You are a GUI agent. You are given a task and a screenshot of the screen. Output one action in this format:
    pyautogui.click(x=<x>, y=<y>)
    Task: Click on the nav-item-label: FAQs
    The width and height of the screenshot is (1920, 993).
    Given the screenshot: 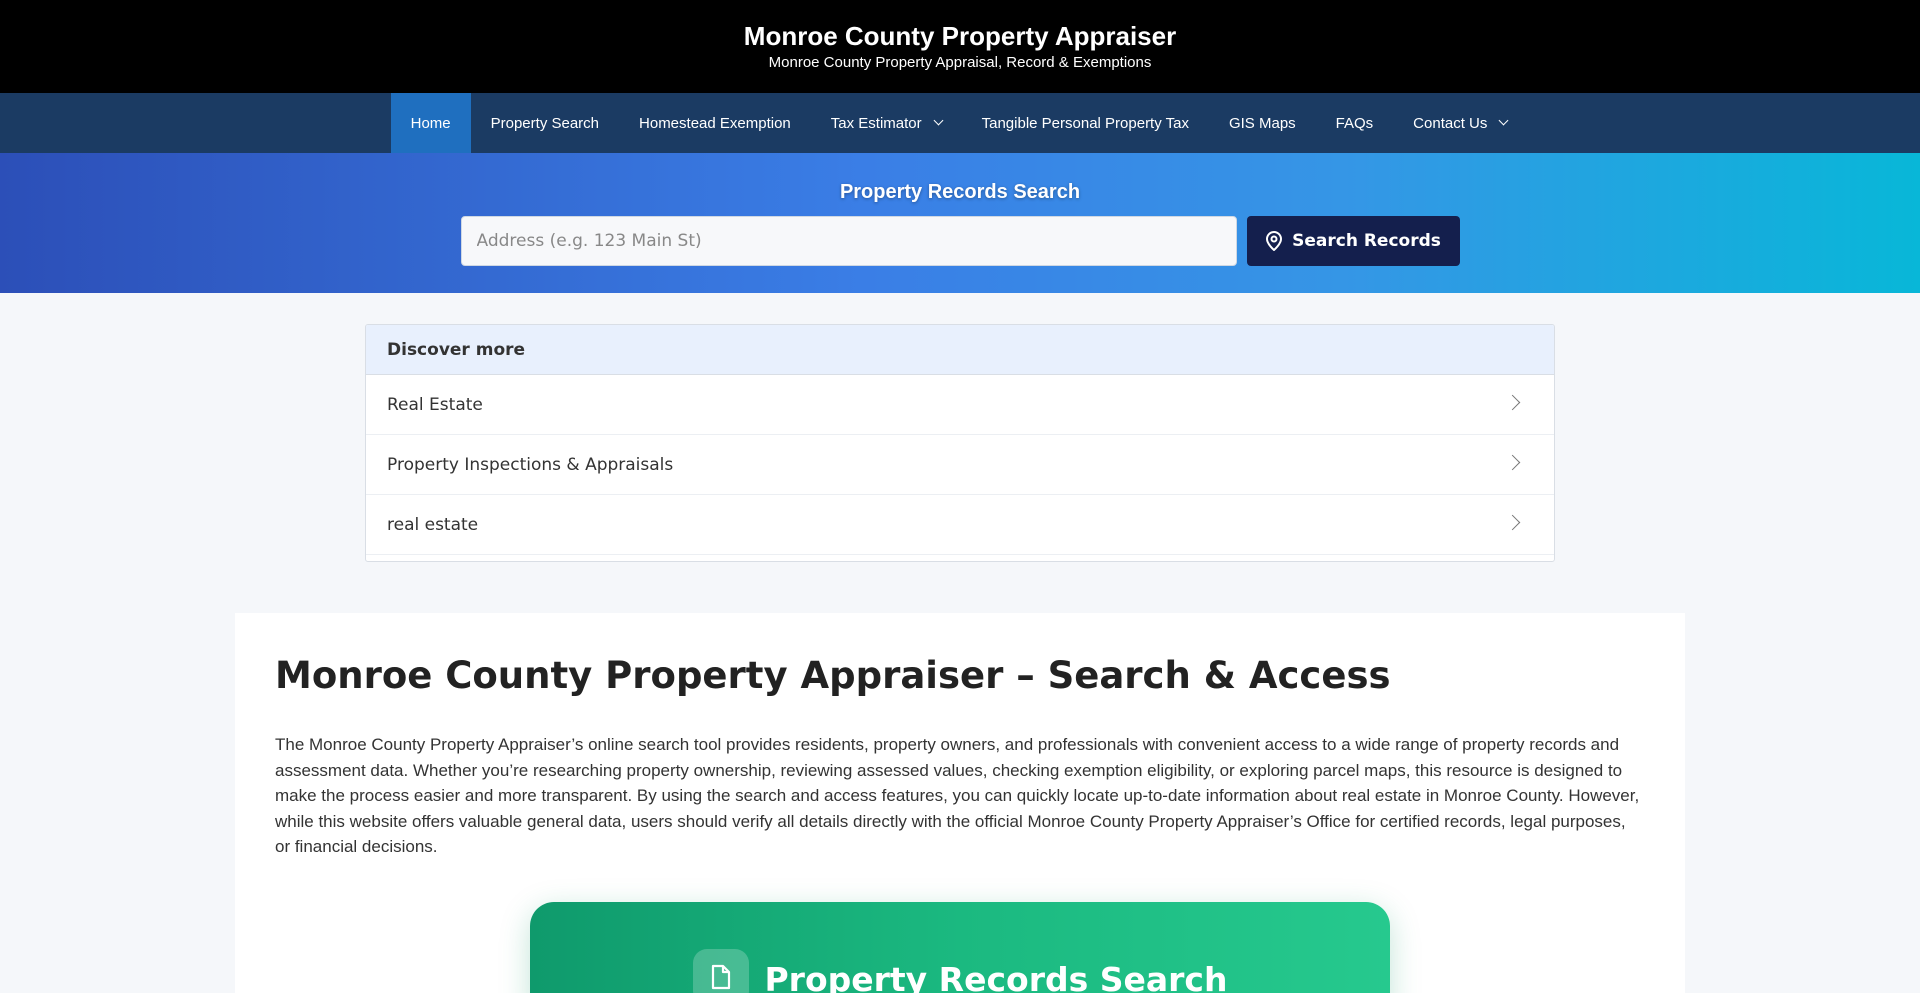 What is the action you would take?
    pyautogui.click(x=1354, y=123)
    